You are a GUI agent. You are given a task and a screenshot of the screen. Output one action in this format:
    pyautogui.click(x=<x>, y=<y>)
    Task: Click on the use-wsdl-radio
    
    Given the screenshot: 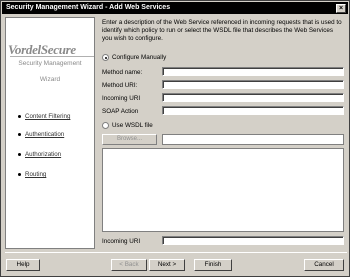 What is the action you would take?
    pyautogui.click(x=105, y=125)
    